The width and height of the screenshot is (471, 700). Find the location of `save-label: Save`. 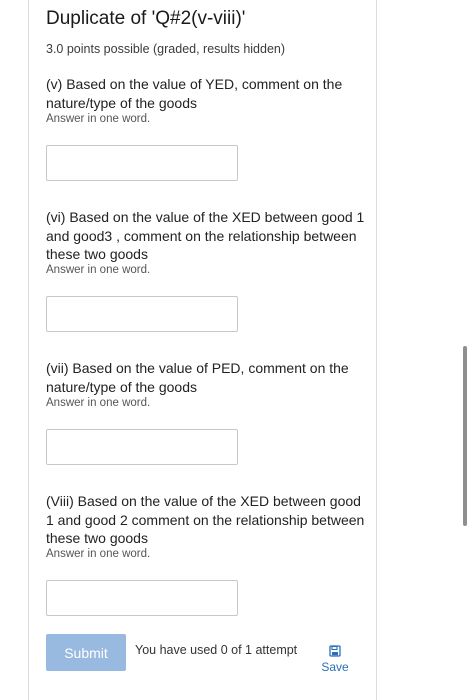

save-label: Save is located at coordinates (335, 667).